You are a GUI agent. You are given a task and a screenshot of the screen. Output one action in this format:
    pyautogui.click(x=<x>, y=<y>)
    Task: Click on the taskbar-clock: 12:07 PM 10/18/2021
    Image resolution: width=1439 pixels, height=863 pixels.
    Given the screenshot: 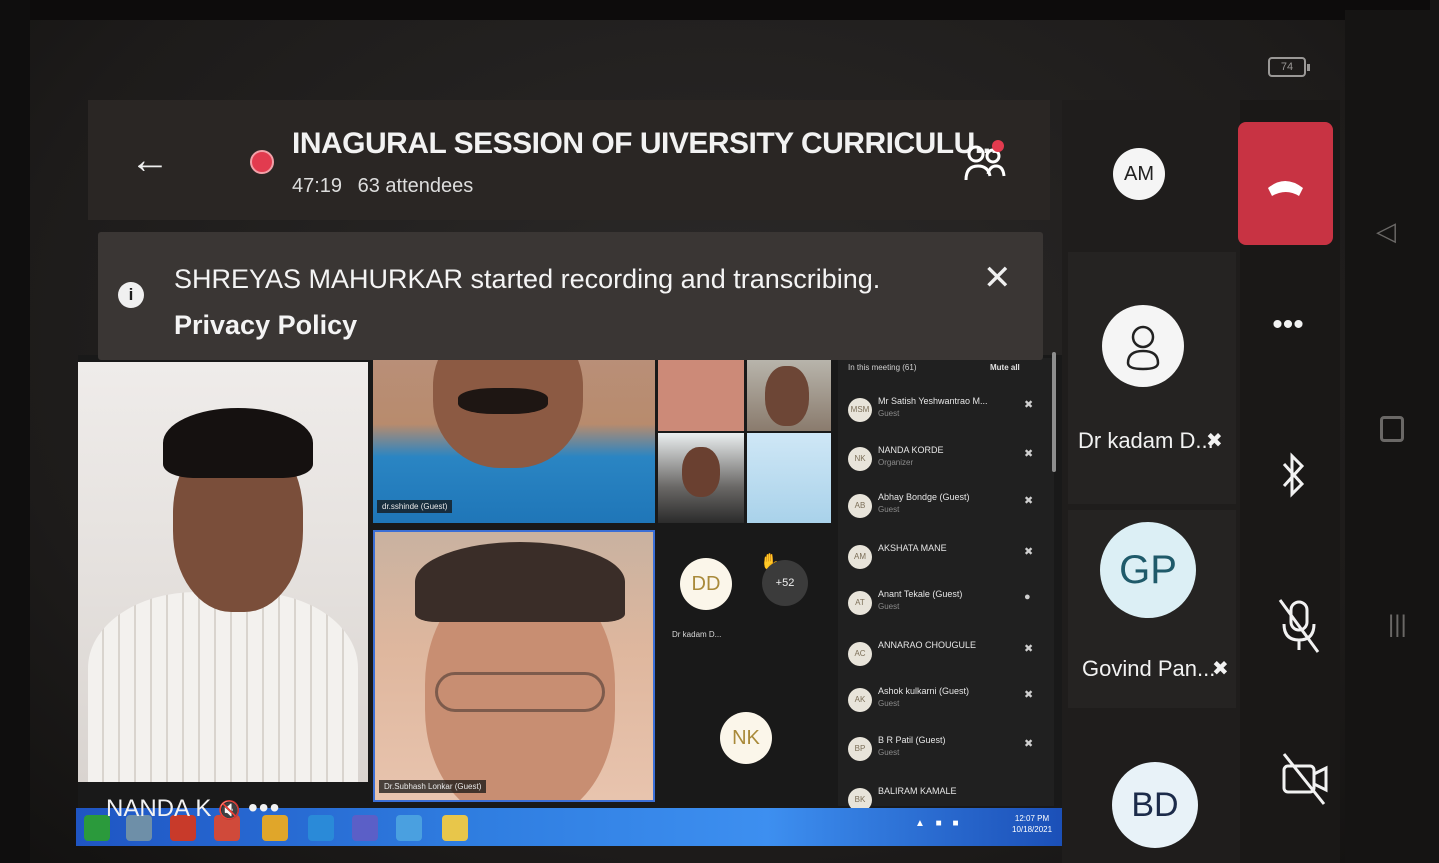 What is the action you would take?
    pyautogui.click(x=1032, y=824)
    